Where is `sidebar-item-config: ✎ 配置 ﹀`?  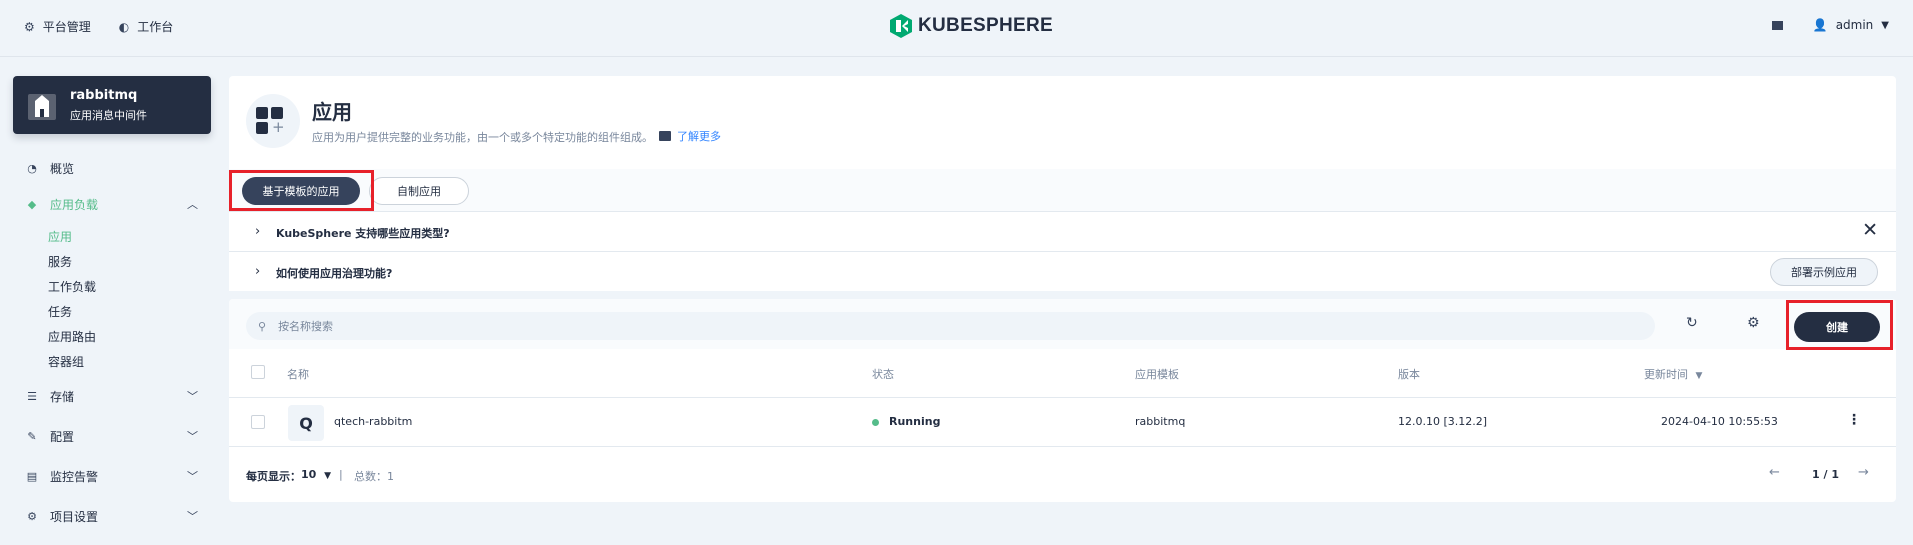
sidebar-item-config: ✎ 配置 ﹀ is located at coordinates (112, 436).